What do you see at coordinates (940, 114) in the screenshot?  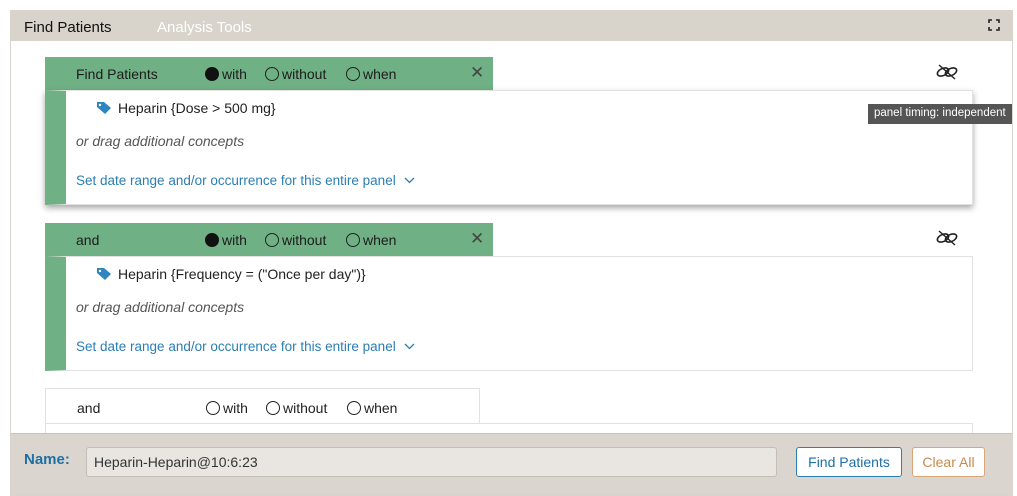 I see `panel-timing-tooltip: panel timing: independent` at bounding box center [940, 114].